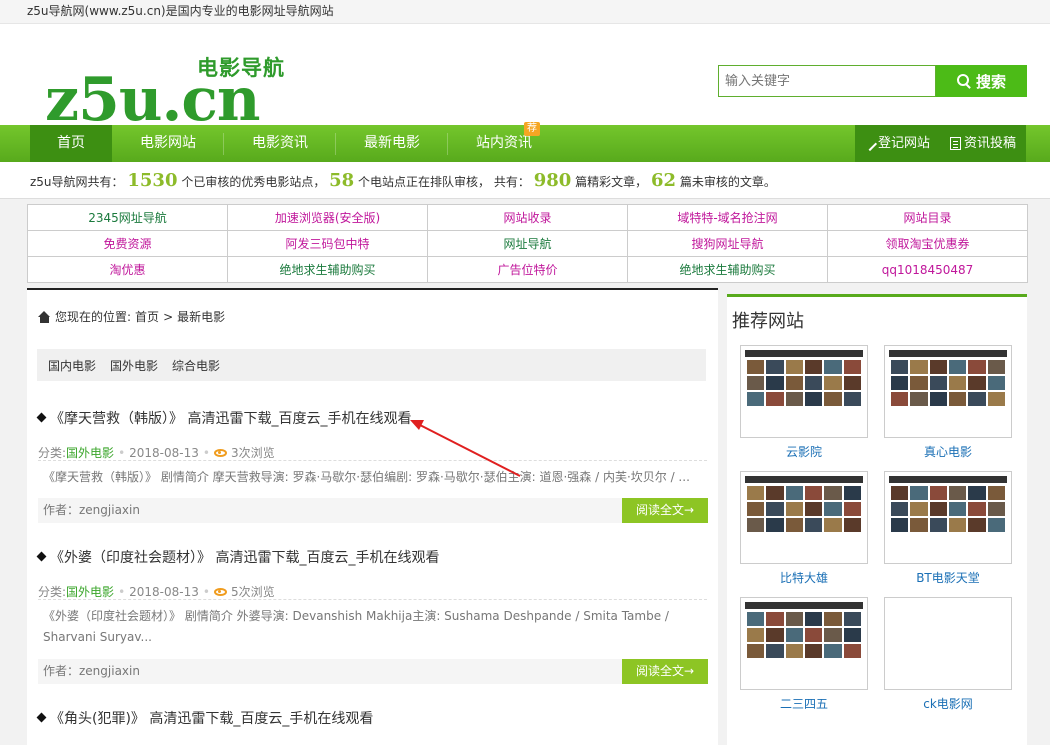  What do you see at coordinates (981, 81) in the screenshot?
I see `search-button: 搜索` at bounding box center [981, 81].